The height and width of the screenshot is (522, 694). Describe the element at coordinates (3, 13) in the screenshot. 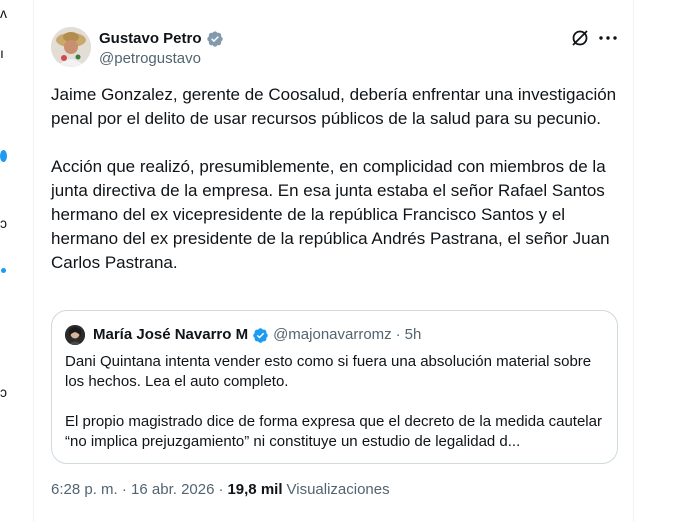

I see `edge-glyph: ʌ` at that location.